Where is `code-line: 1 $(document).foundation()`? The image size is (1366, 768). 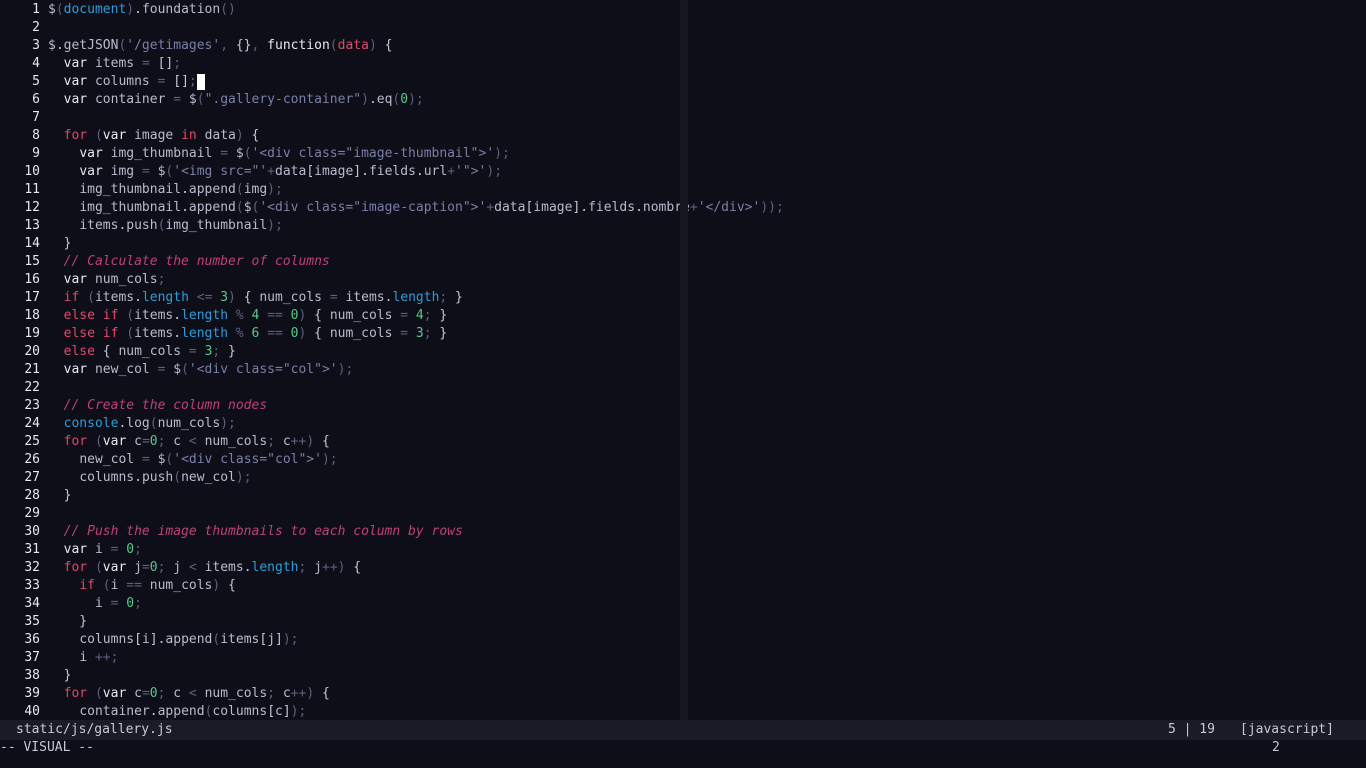 code-line: 1 $(document).foundation() is located at coordinates (118, 10).